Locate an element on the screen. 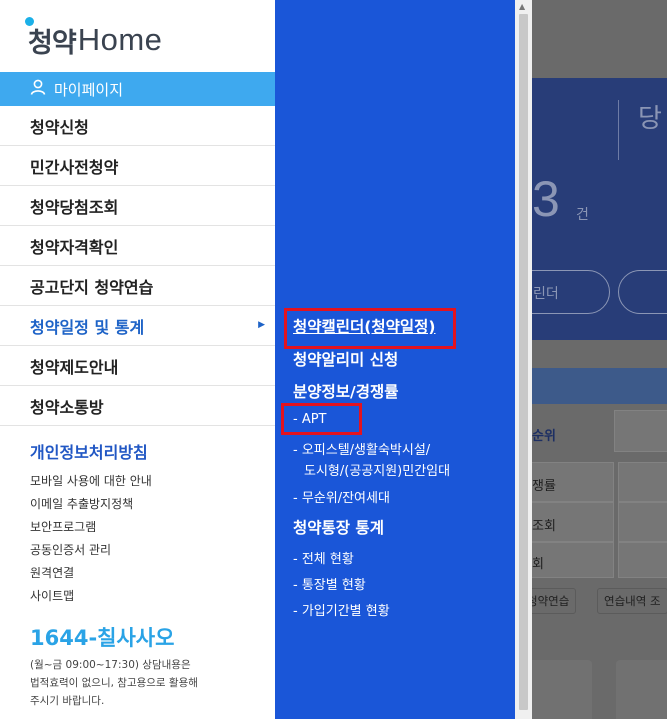  my-page-label: 마이페이지 is located at coordinates (89, 89).